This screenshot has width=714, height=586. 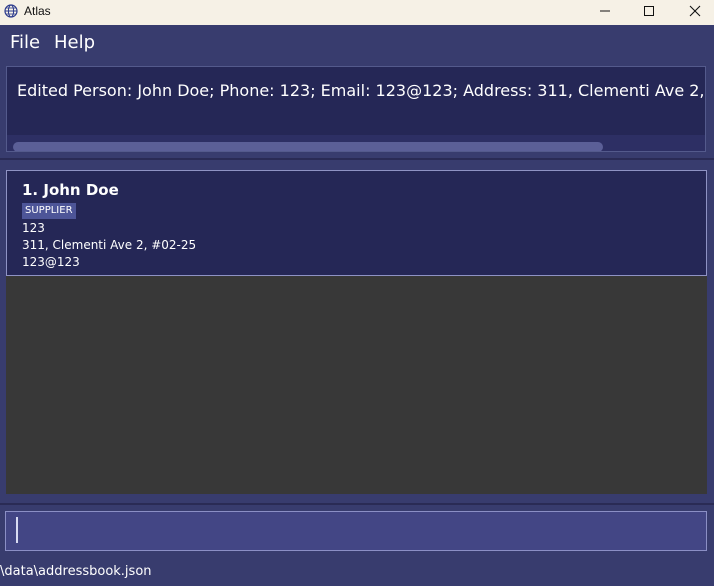 I want to click on close-button, so click(x=693, y=11).